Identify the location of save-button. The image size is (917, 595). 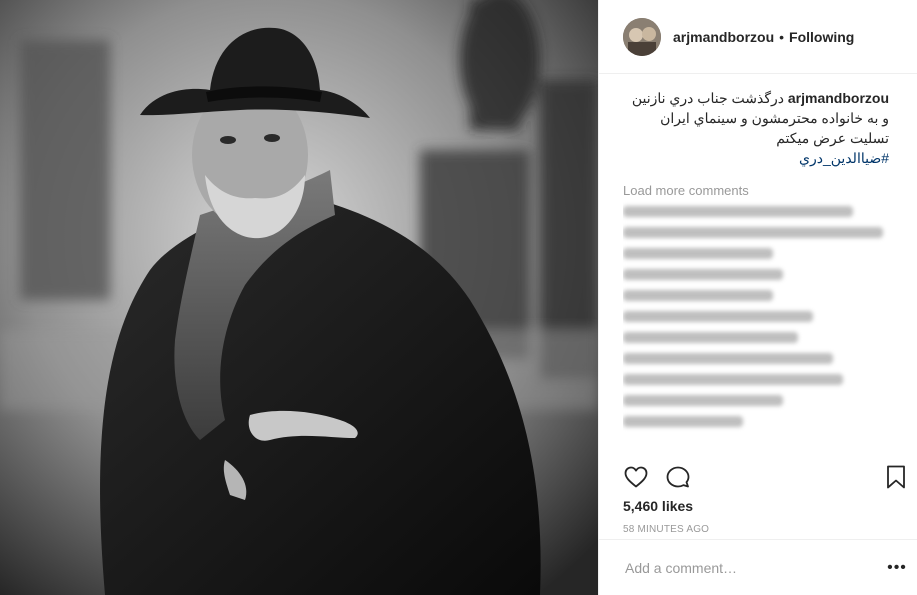
(896, 477).